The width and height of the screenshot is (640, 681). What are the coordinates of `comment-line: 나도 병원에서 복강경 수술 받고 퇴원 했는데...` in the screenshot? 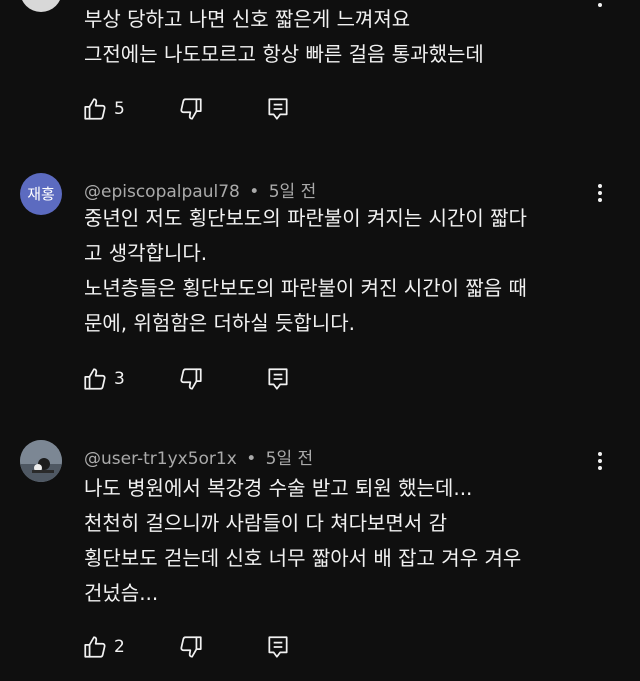 It's located at (278, 488).